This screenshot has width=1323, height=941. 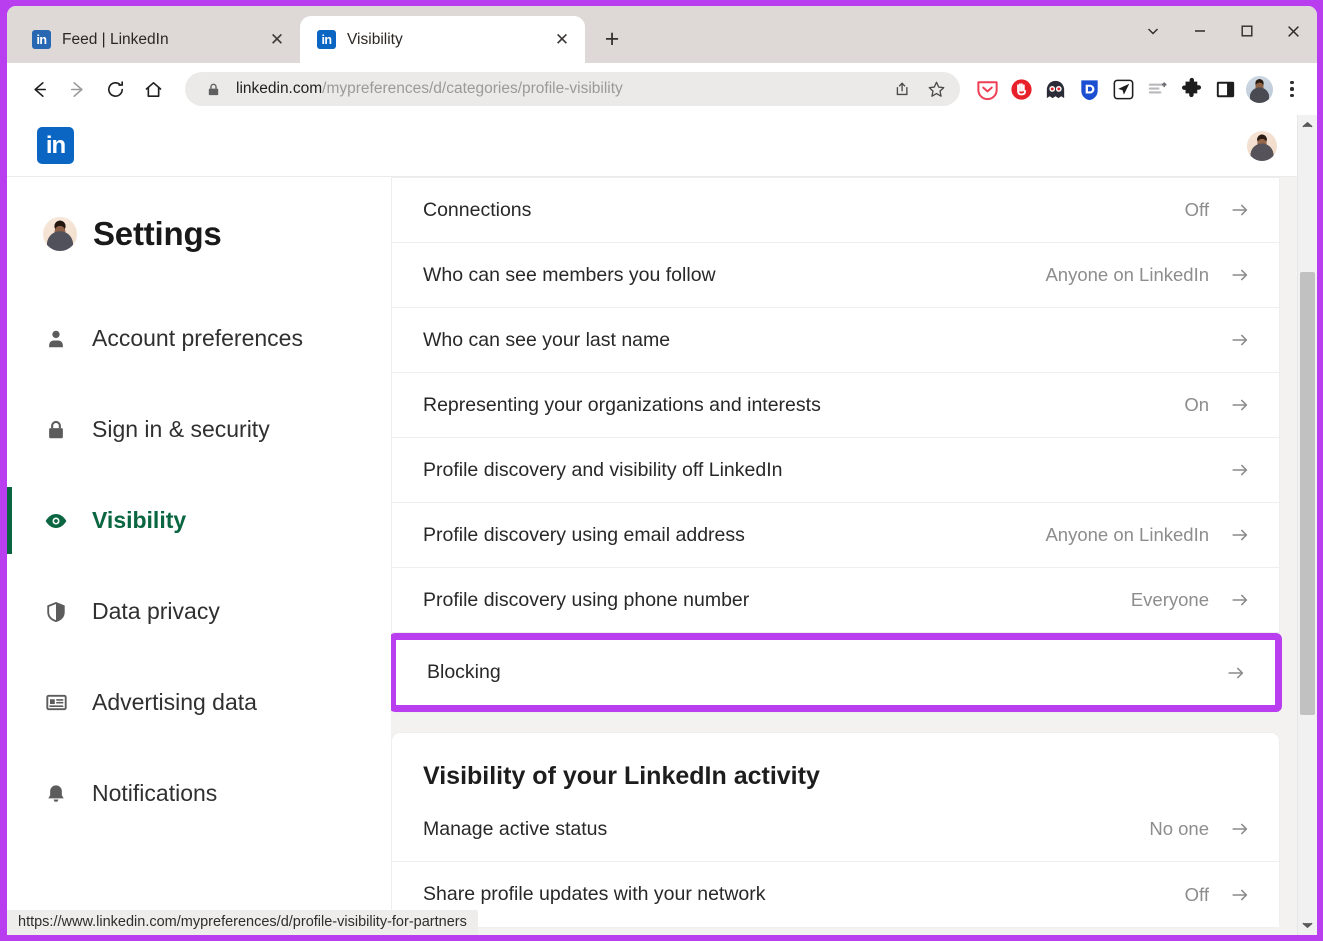 I want to click on forward-arrow-icon, so click(x=77, y=89).